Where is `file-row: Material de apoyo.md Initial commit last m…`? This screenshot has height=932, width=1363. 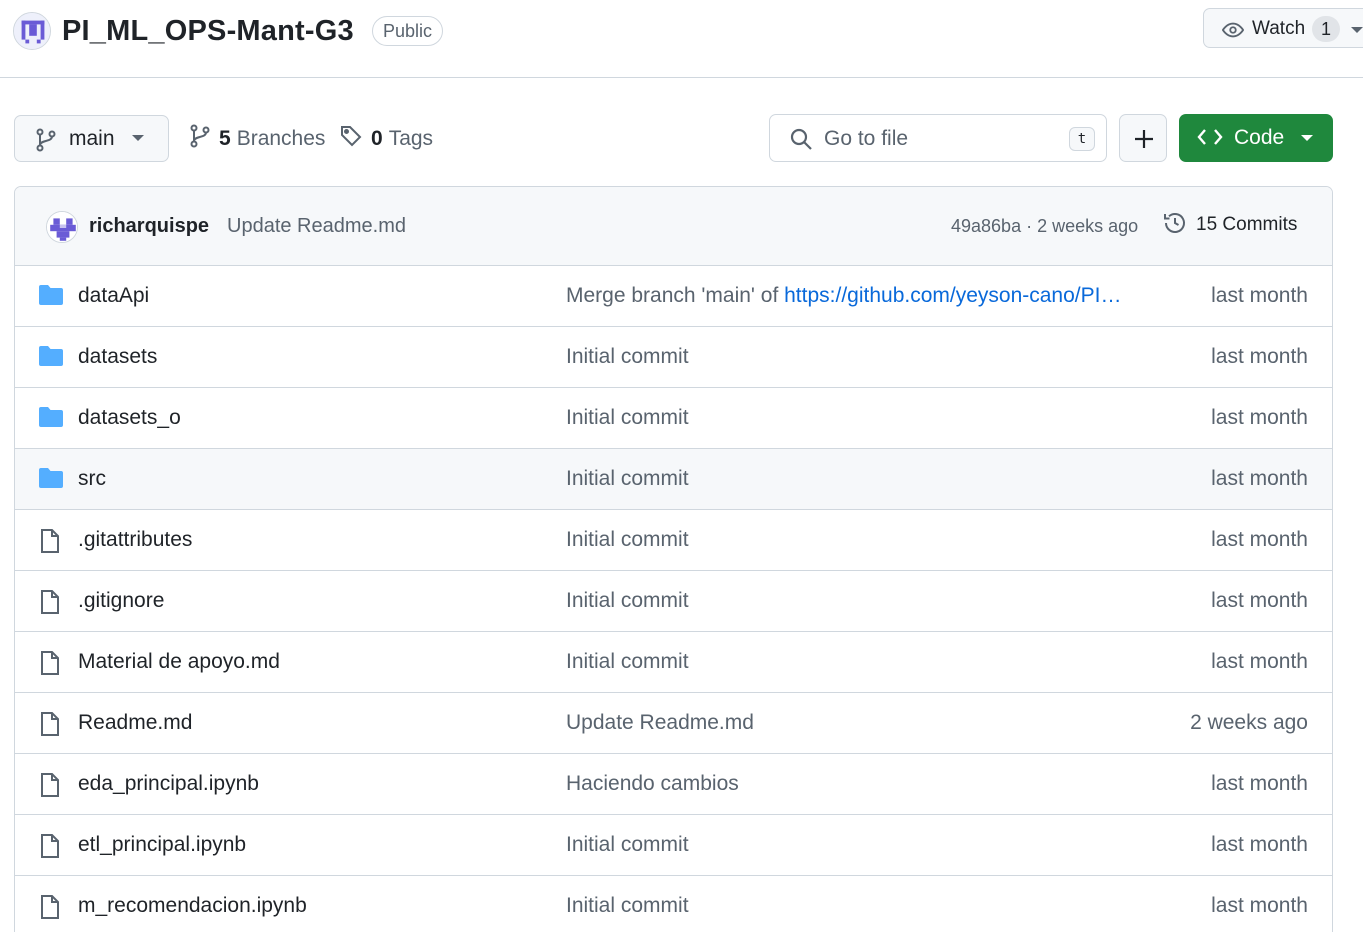
file-row: Material de apoyo.md Initial commit last m… is located at coordinates (673, 662).